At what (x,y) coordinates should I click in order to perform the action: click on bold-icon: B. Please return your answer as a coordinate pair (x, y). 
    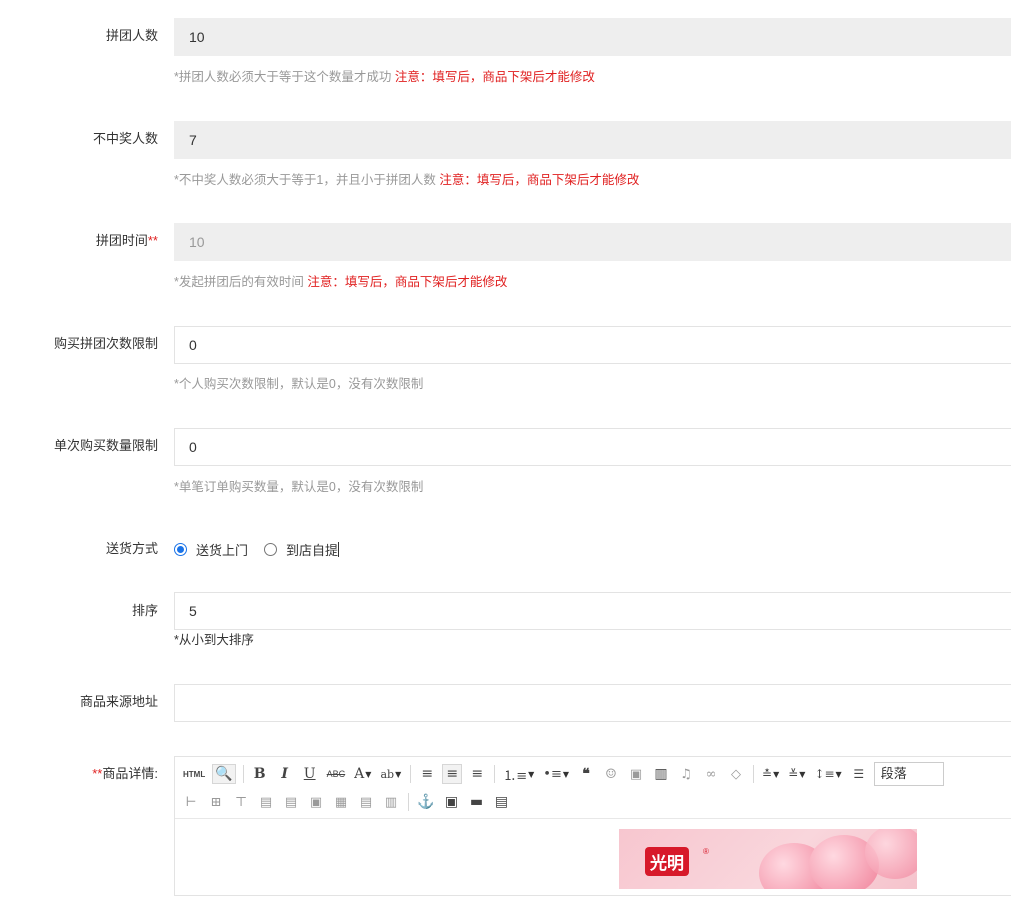
    Looking at the image, I should click on (260, 774).